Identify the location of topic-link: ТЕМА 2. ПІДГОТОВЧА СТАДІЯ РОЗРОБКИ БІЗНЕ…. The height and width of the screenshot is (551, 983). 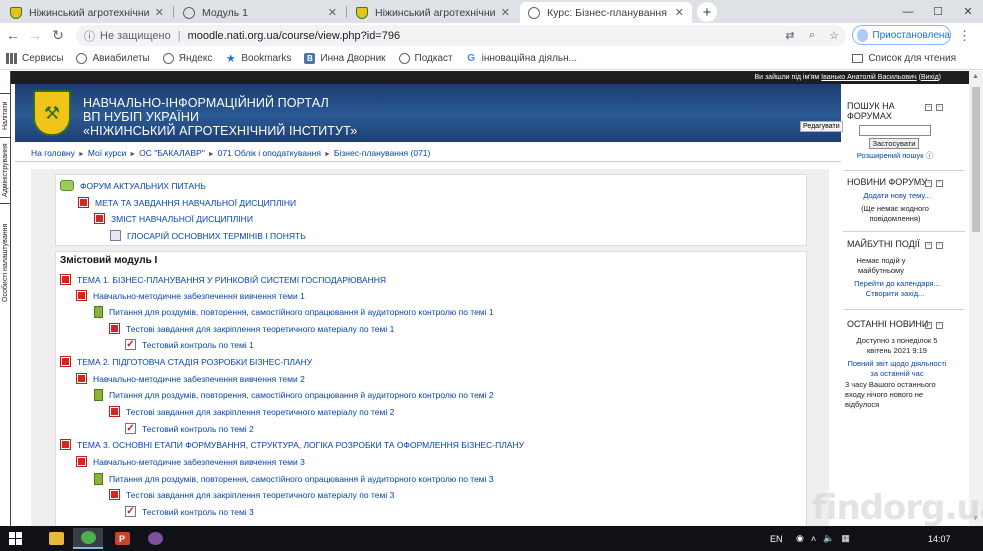
(186, 361).